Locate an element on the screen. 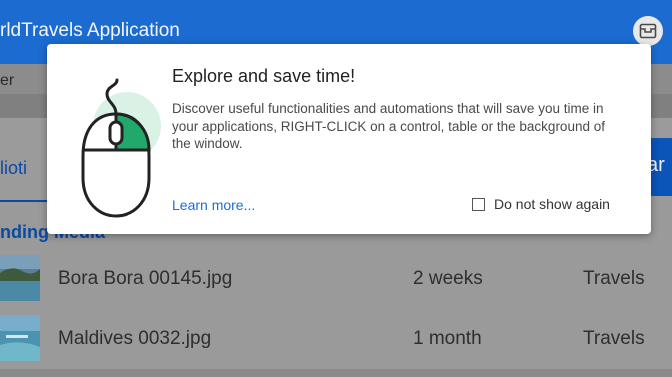  archive-box-icon is located at coordinates (648, 31).